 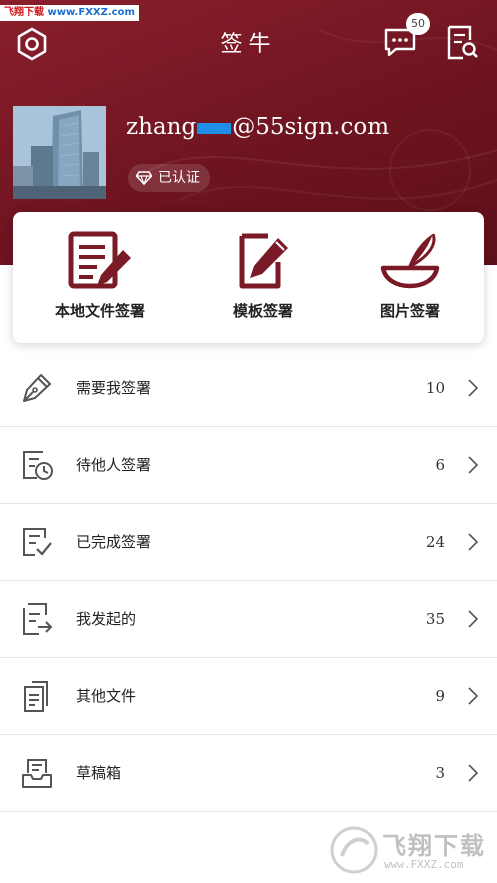 I want to click on verified-label: 已认证, so click(x=179, y=178).